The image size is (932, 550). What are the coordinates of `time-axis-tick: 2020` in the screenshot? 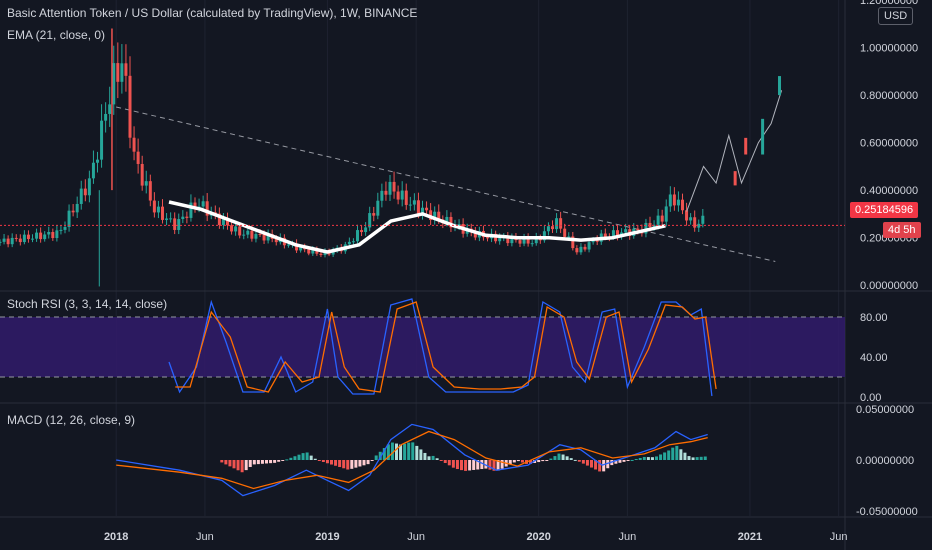 It's located at (538, 537).